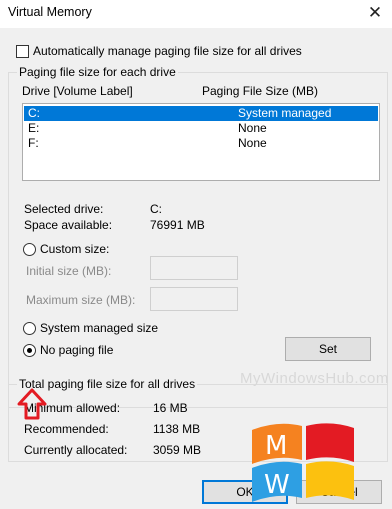 This screenshot has height=509, width=392. I want to click on currently-allocated-label: Currently allocated:, so click(76, 450).